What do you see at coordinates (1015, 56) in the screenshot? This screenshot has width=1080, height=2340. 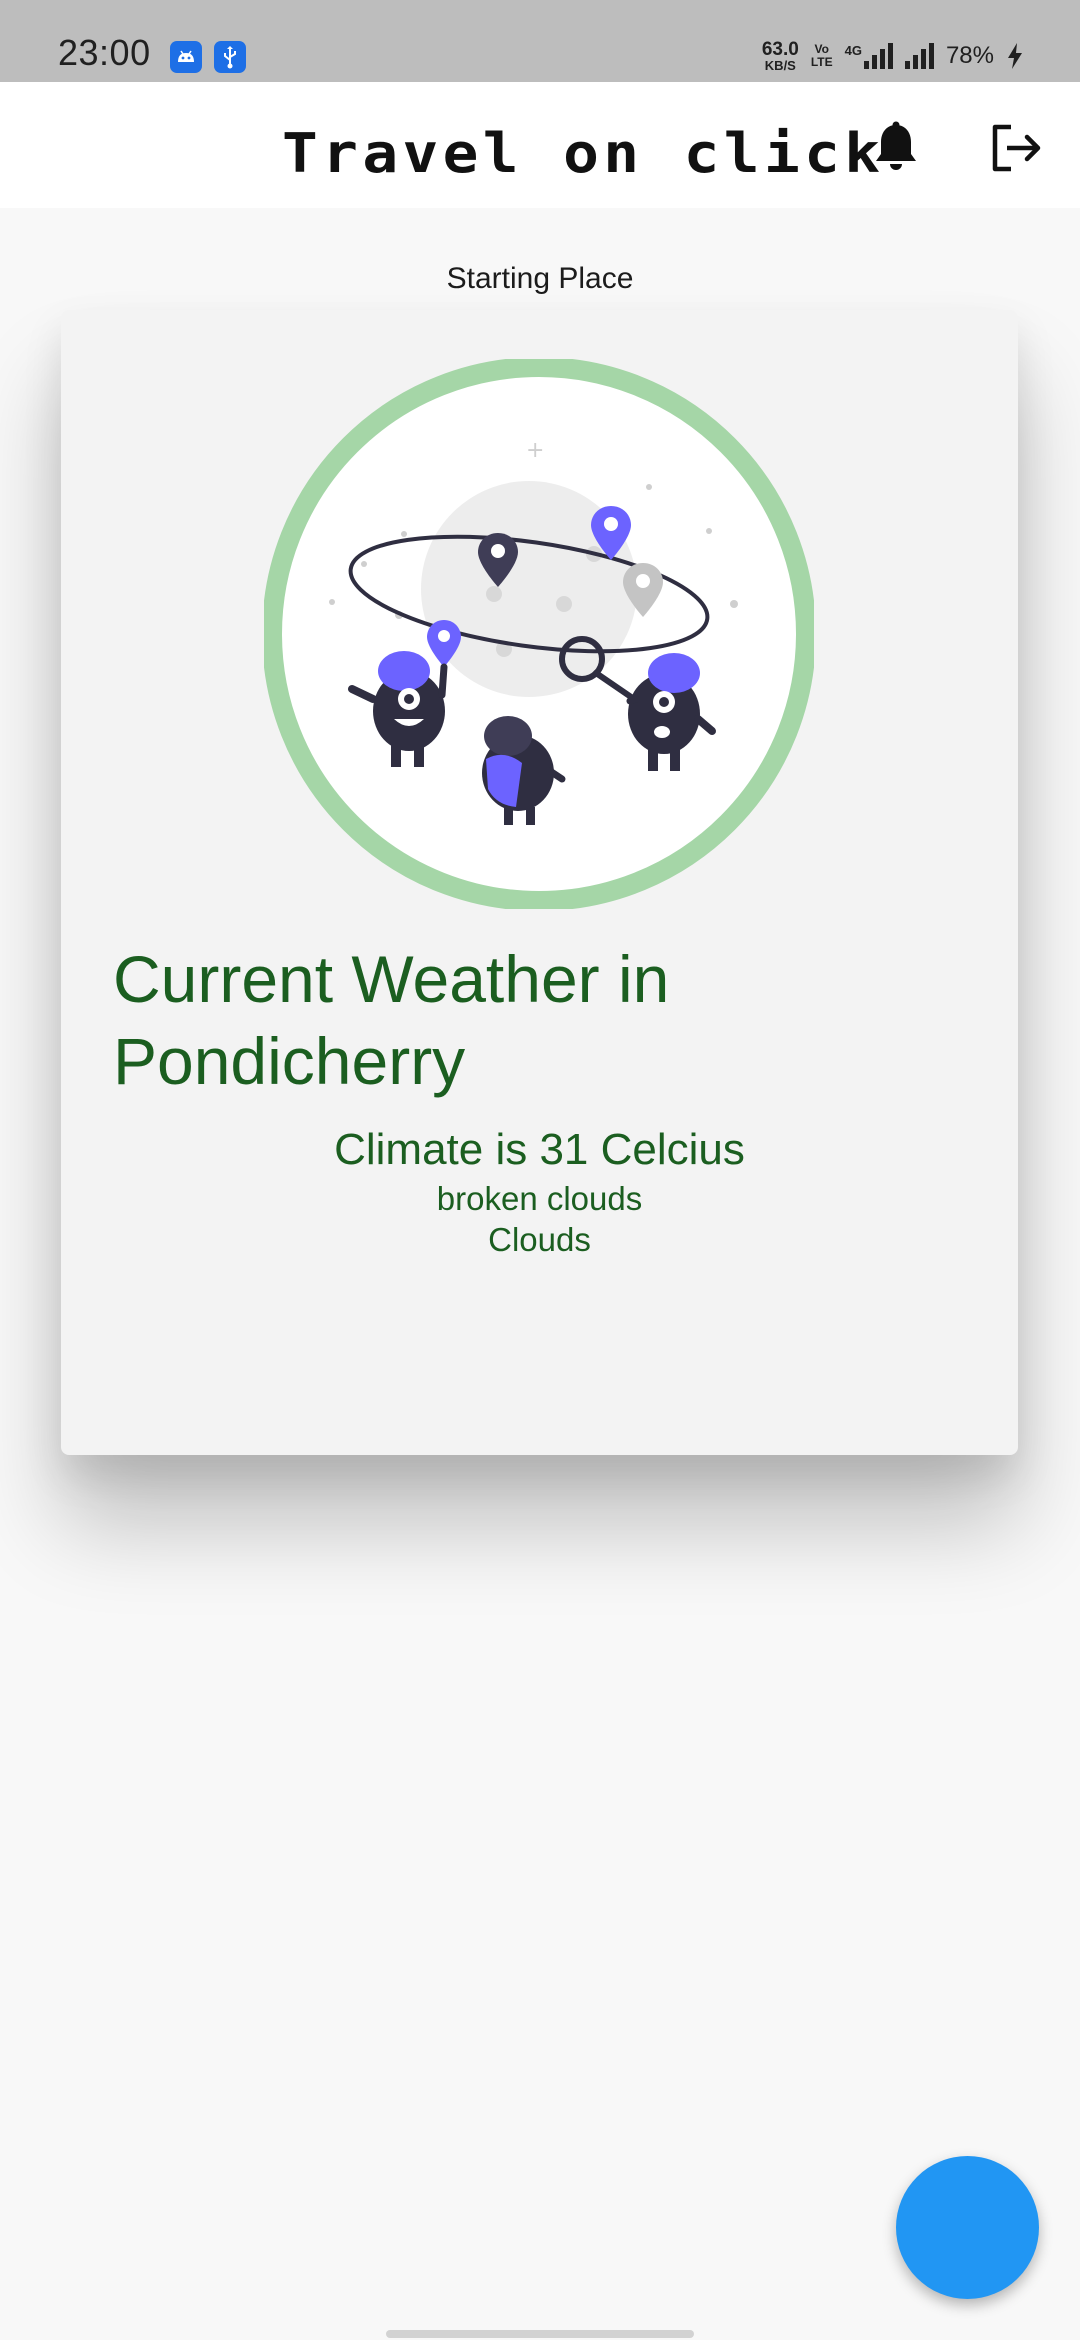 I see `charging-icon` at bounding box center [1015, 56].